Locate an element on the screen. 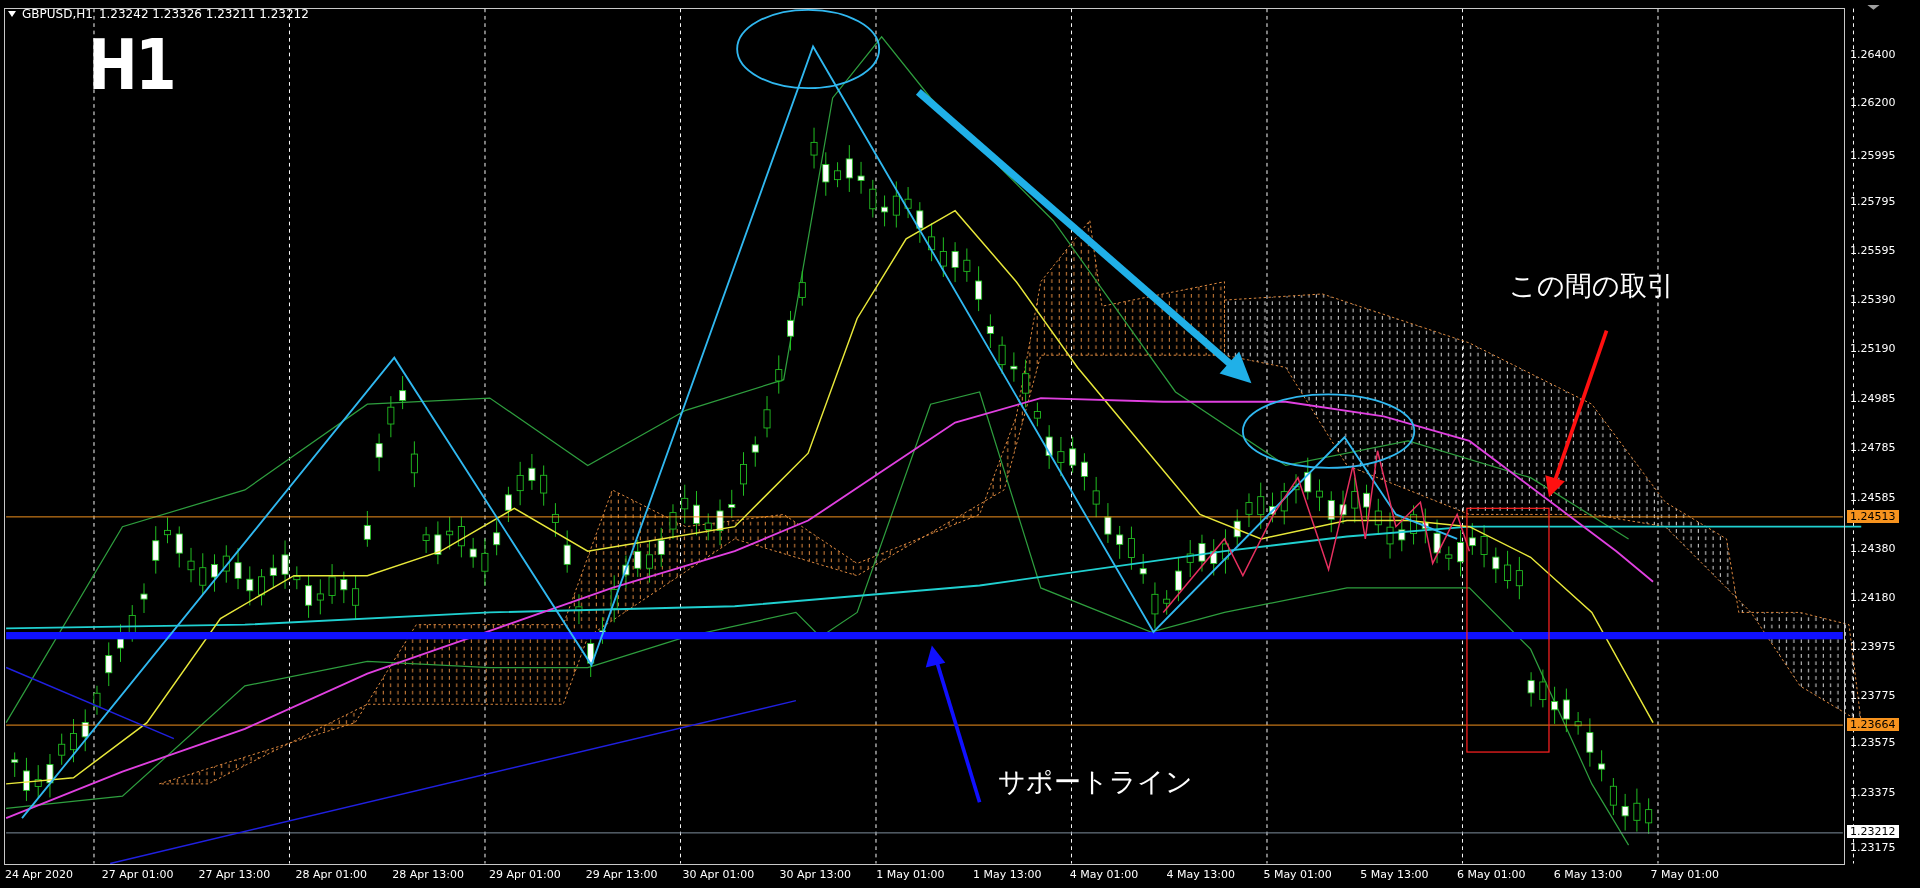 The width and height of the screenshot is (1920, 888). time-label: 27 Apr 01:00 is located at coordinates (137, 874).